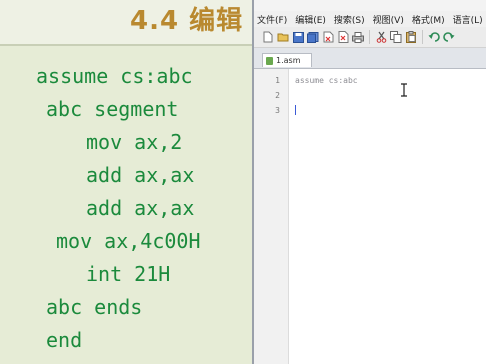 The image size is (486, 364). I want to click on save-all-icon, so click(313, 37).